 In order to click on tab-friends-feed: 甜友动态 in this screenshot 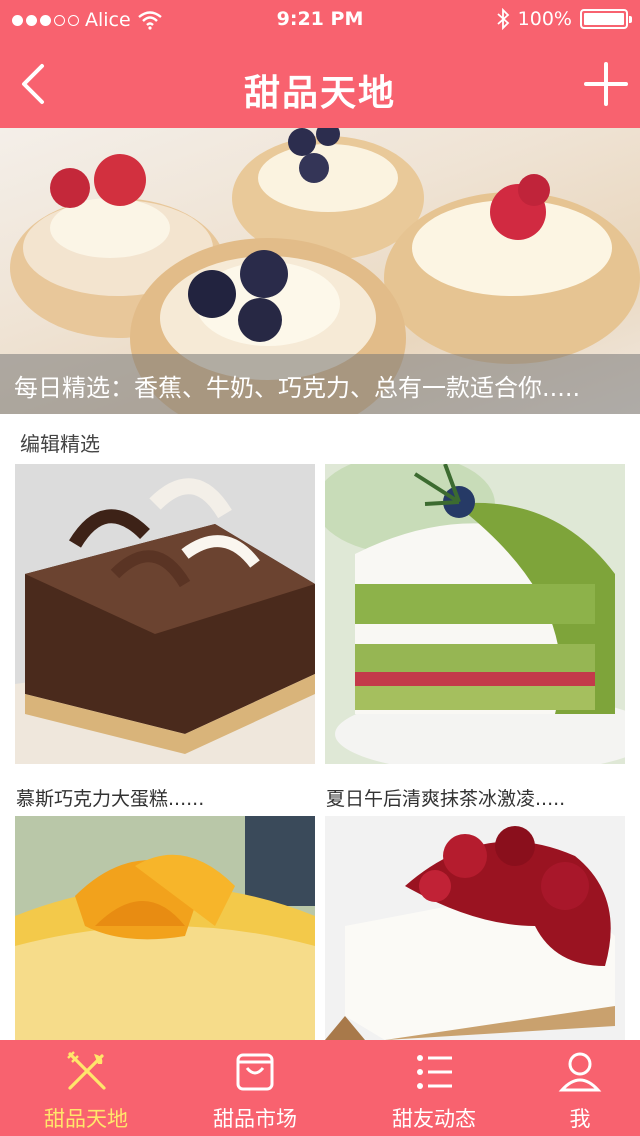, I will do `click(434, 1088)`.